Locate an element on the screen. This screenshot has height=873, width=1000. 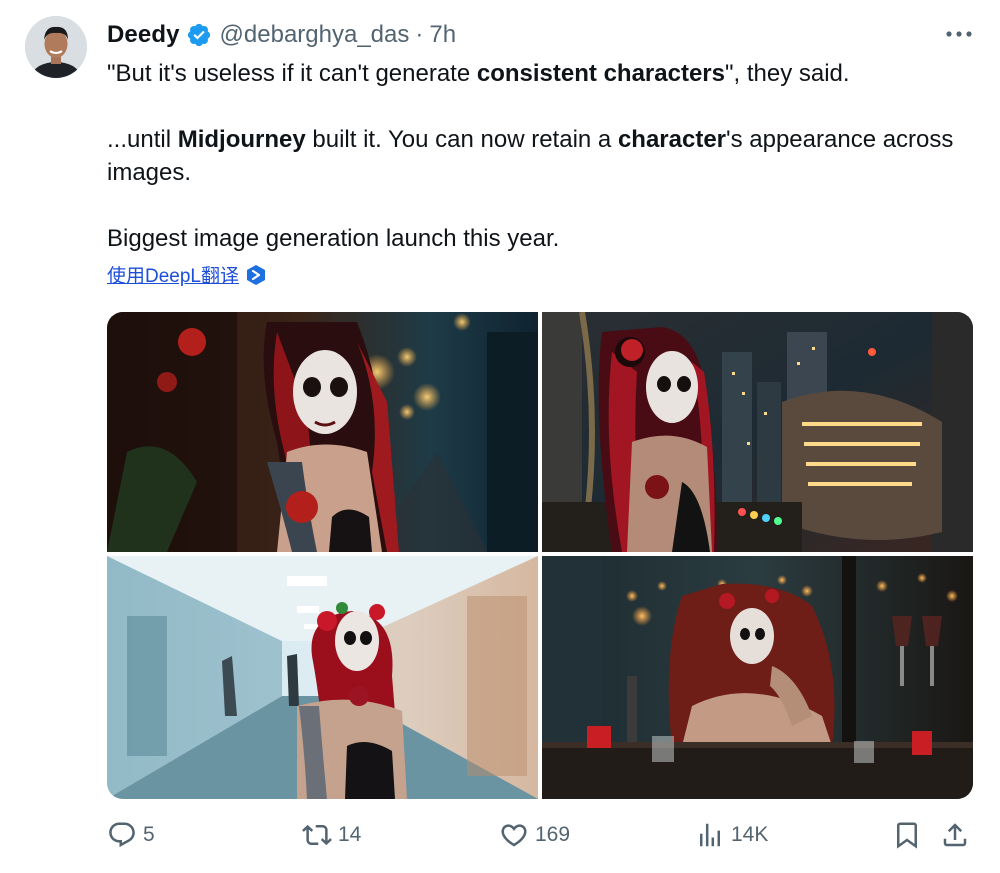
avatar is located at coordinates (56, 47).